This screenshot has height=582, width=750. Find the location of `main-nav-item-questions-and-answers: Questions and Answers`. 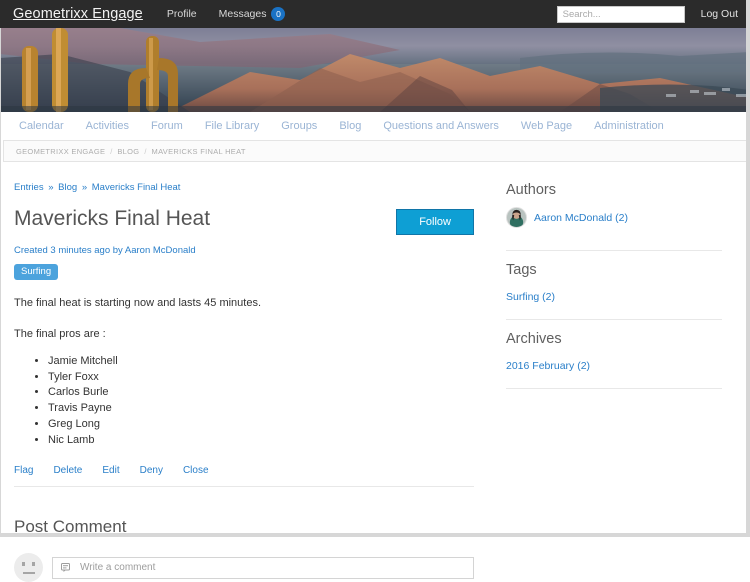

main-nav-item-questions-and-answers: Questions and Answers is located at coordinates (441, 126).